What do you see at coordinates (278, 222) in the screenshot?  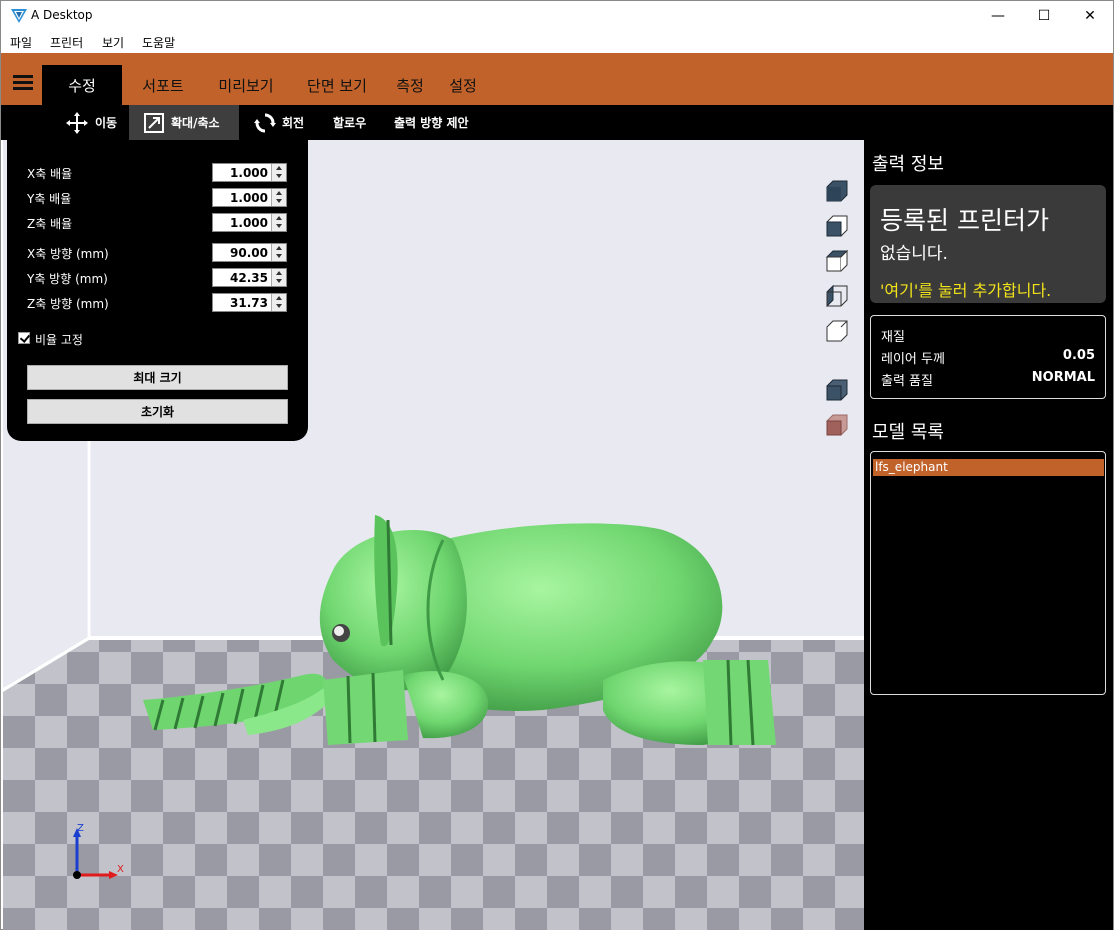 I see `z-scale-spinner-icon` at bounding box center [278, 222].